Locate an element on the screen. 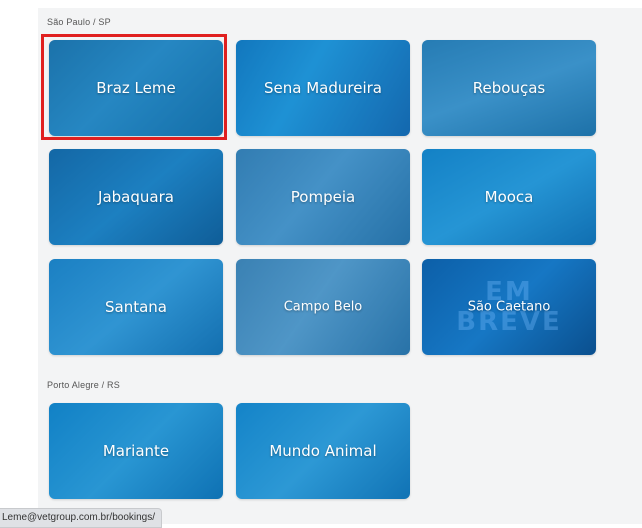 This screenshot has height=528, width=642. unit-card-mooca: Mooca is located at coordinates (509, 197).